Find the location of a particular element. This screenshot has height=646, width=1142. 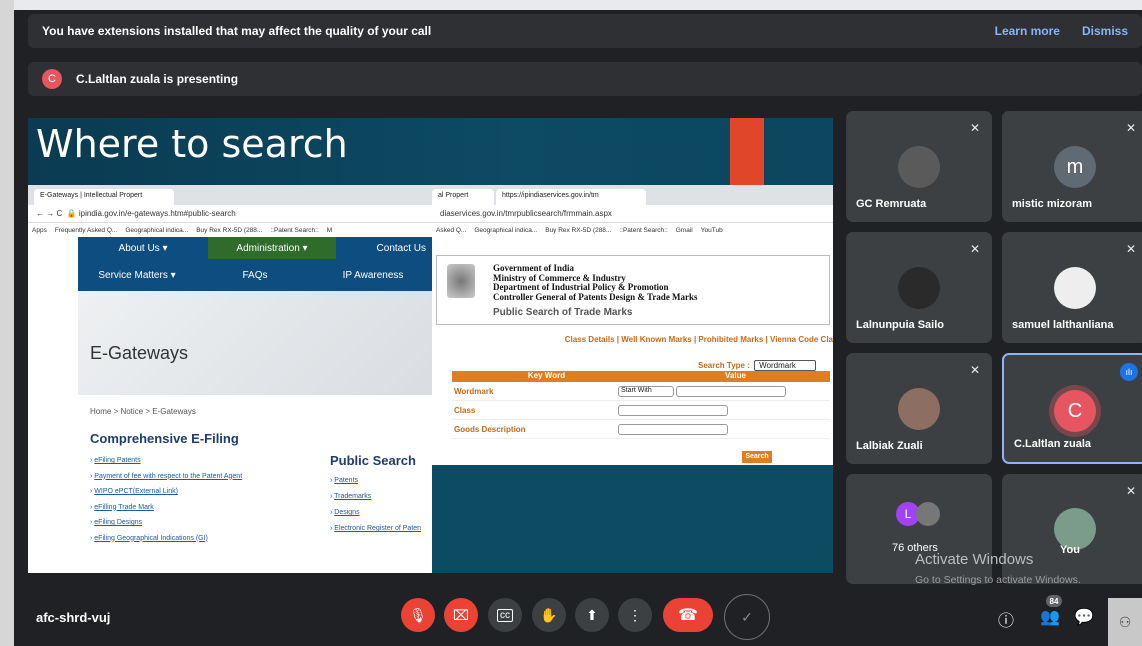

presenting-text: C.Laltlan zuala is presenting is located at coordinates (157, 79).